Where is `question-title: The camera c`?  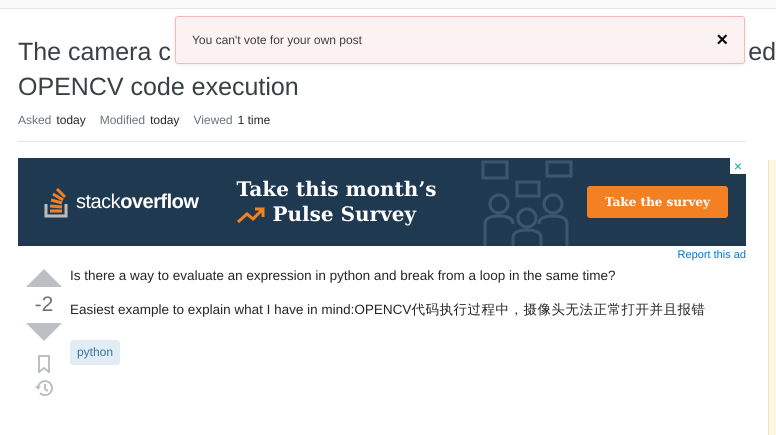
question-title: The camera c is located at coordinates (94, 52).